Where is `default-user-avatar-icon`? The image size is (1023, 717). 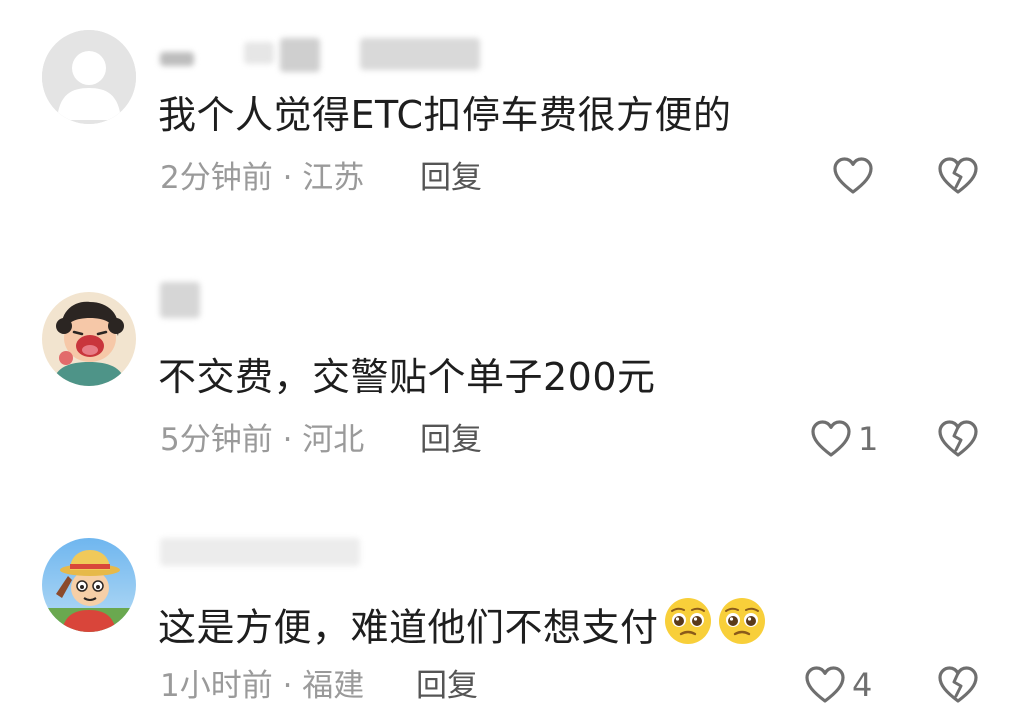
default-user-avatar-icon is located at coordinates (89, 77).